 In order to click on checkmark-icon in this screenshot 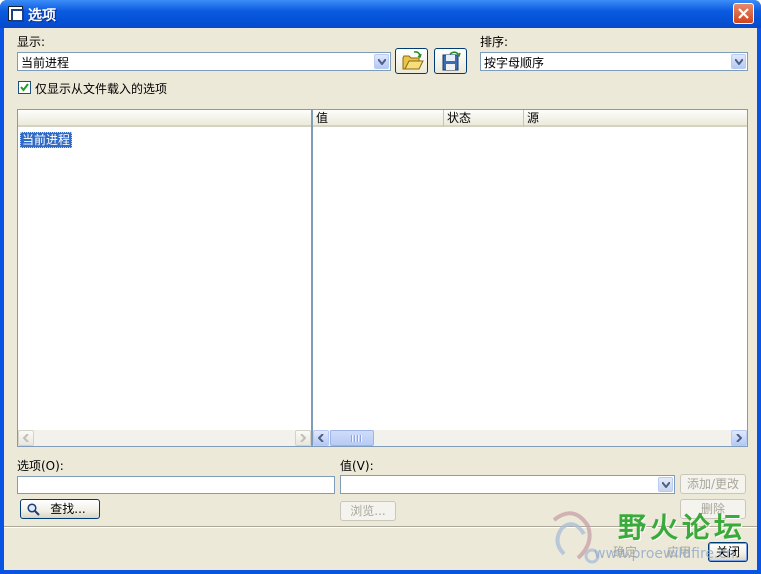, I will do `click(24, 87)`.